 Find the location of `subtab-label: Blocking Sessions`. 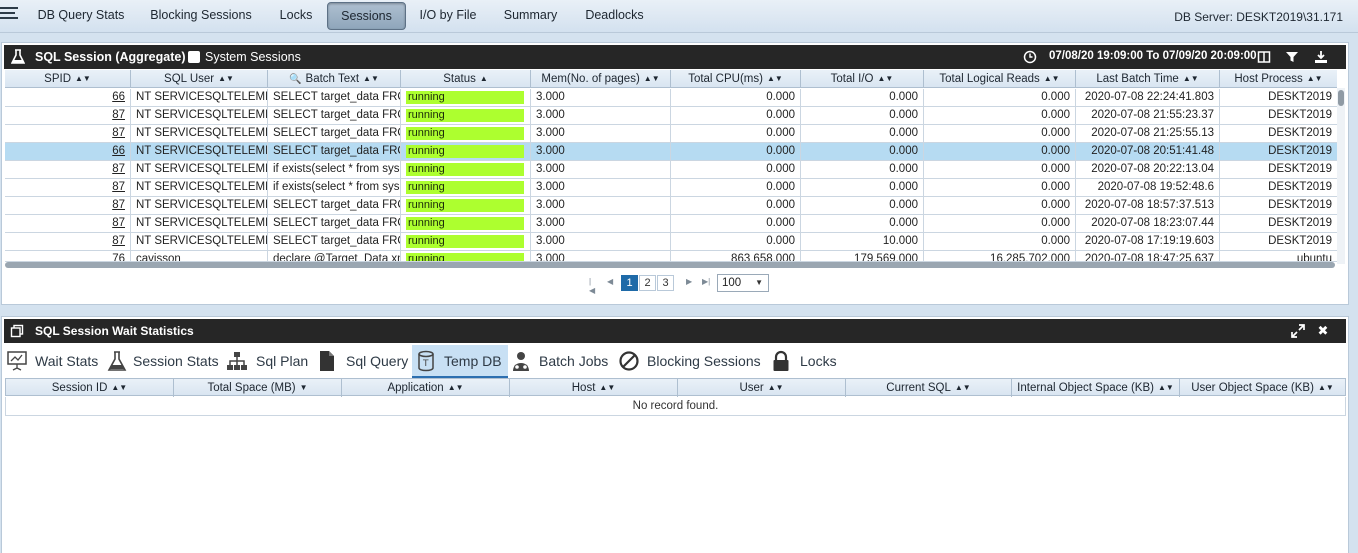

subtab-label: Blocking Sessions is located at coordinates (704, 361).